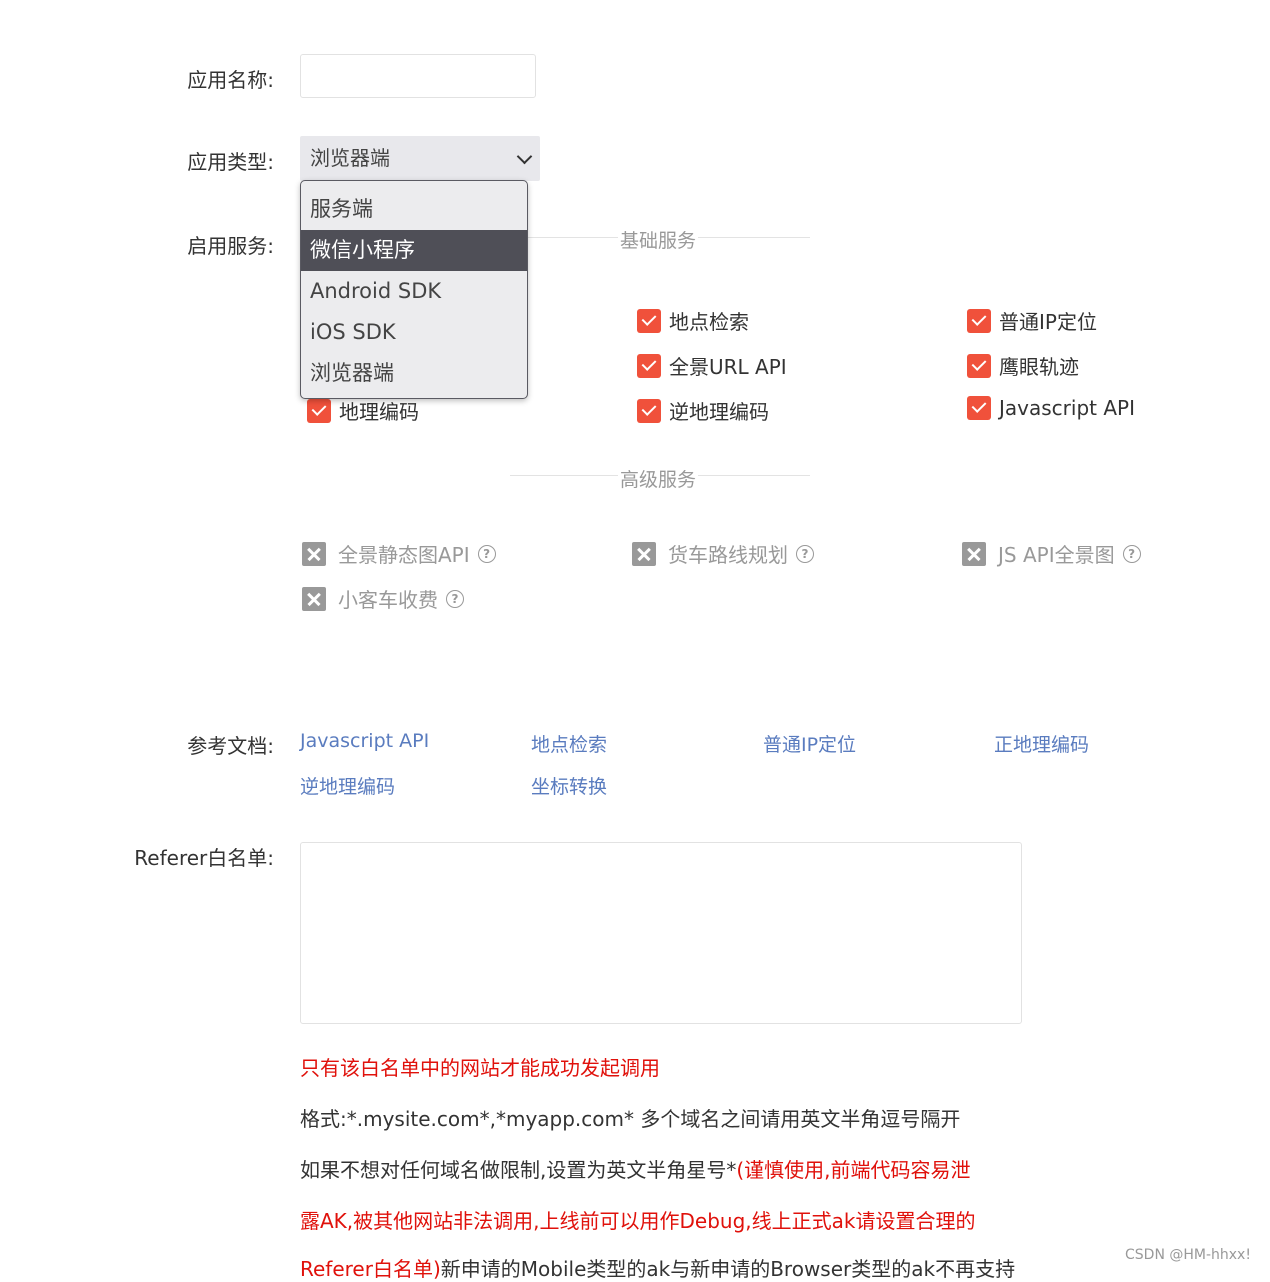 This screenshot has height=1282, width=1270. I want to click on service-truck-route: 货车路线规划 ?, so click(723, 553).